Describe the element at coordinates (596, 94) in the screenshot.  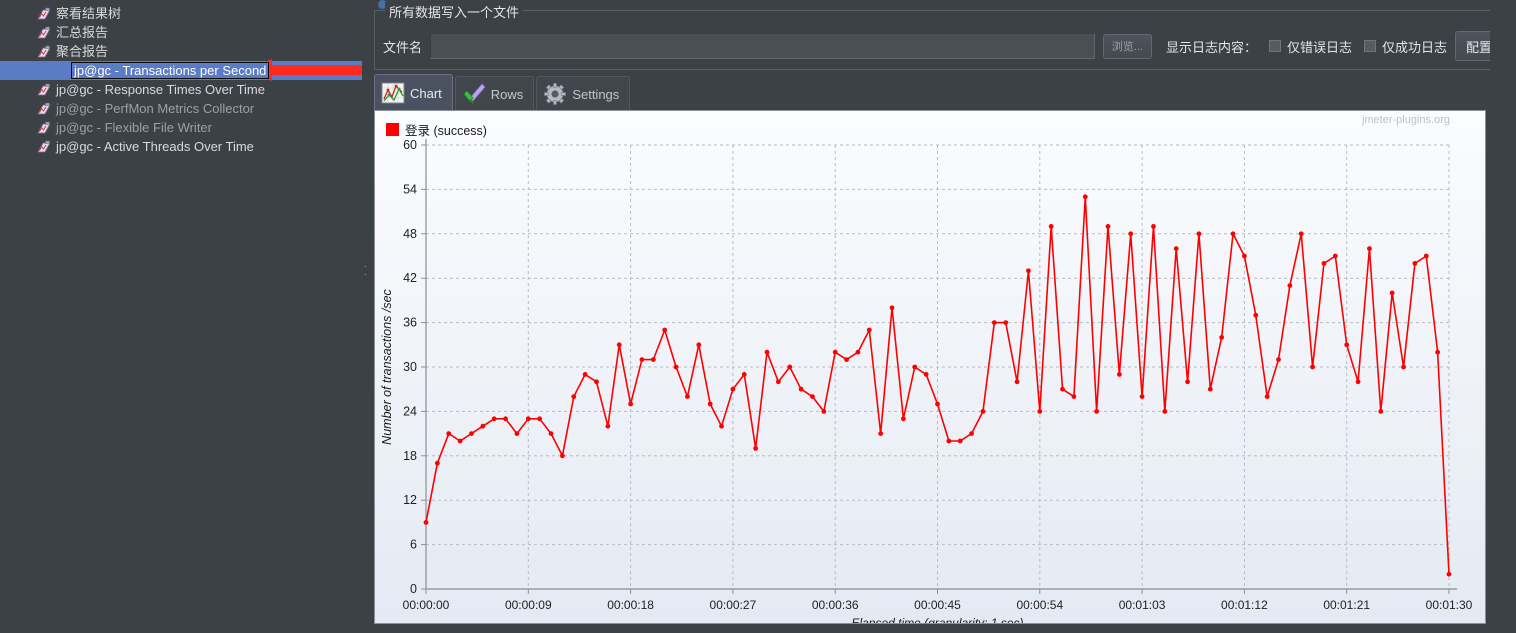
I see `tab-label: Settings` at that location.